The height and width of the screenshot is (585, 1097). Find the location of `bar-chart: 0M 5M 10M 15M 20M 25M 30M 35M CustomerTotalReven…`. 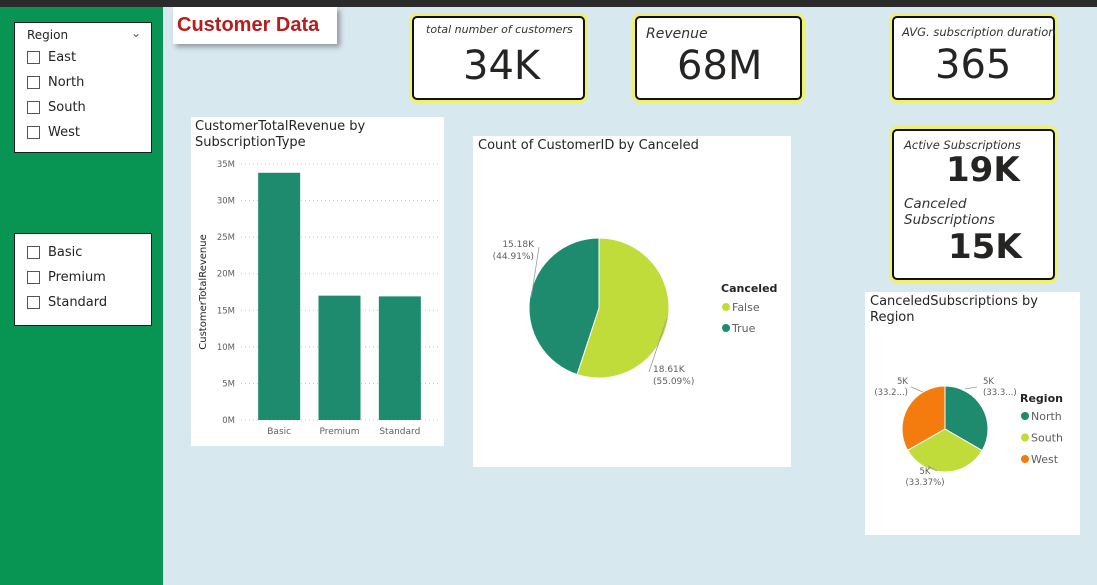

bar-chart: 0M 5M 10M 15M 20M 25M 30M 35M CustomerTotalReven… is located at coordinates (318, 298).